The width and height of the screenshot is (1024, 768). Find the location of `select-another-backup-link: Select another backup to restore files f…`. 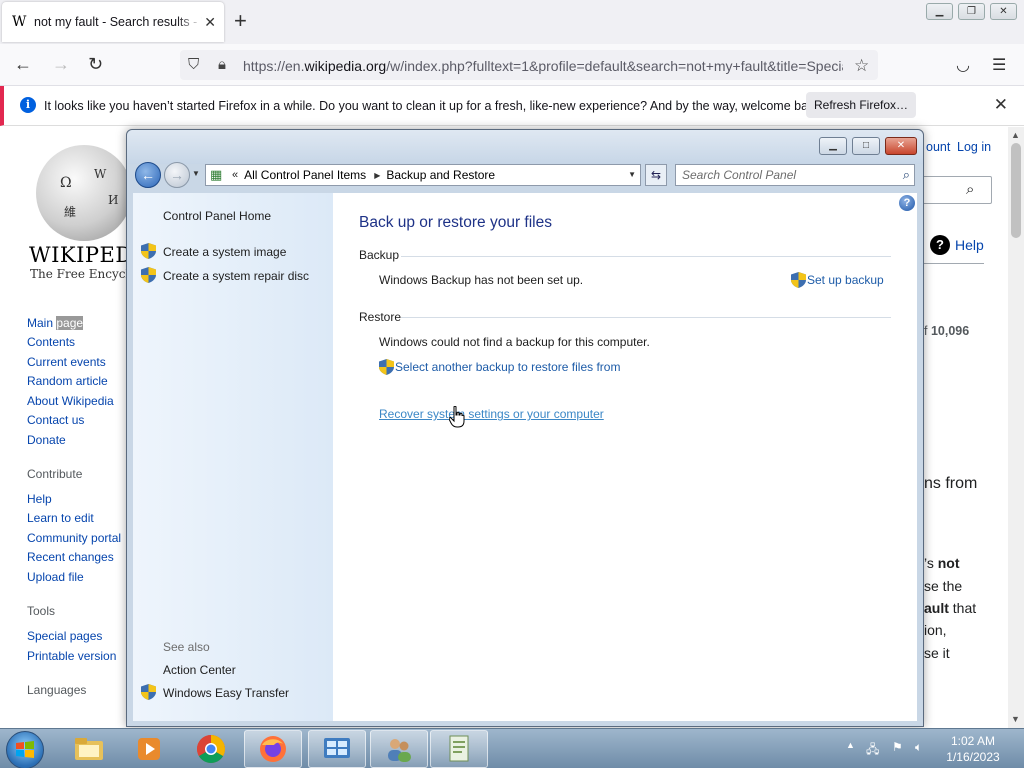

select-another-backup-link: Select another backup to restore files f… is located at coordinates (507, 367).